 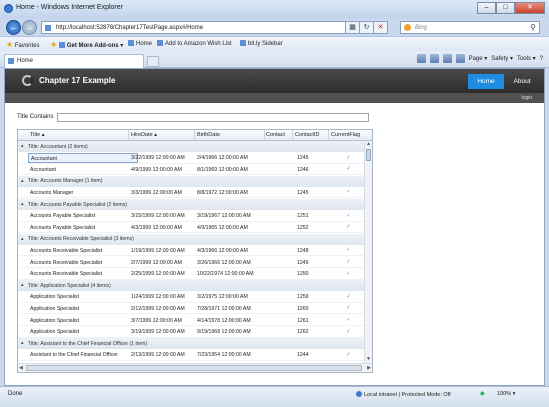 What do you see at coordinates (194, 43) in the screenshot?
I see `favorite-item-amazon: Add to Amazon Wish List` at bounding box center [194, 43].